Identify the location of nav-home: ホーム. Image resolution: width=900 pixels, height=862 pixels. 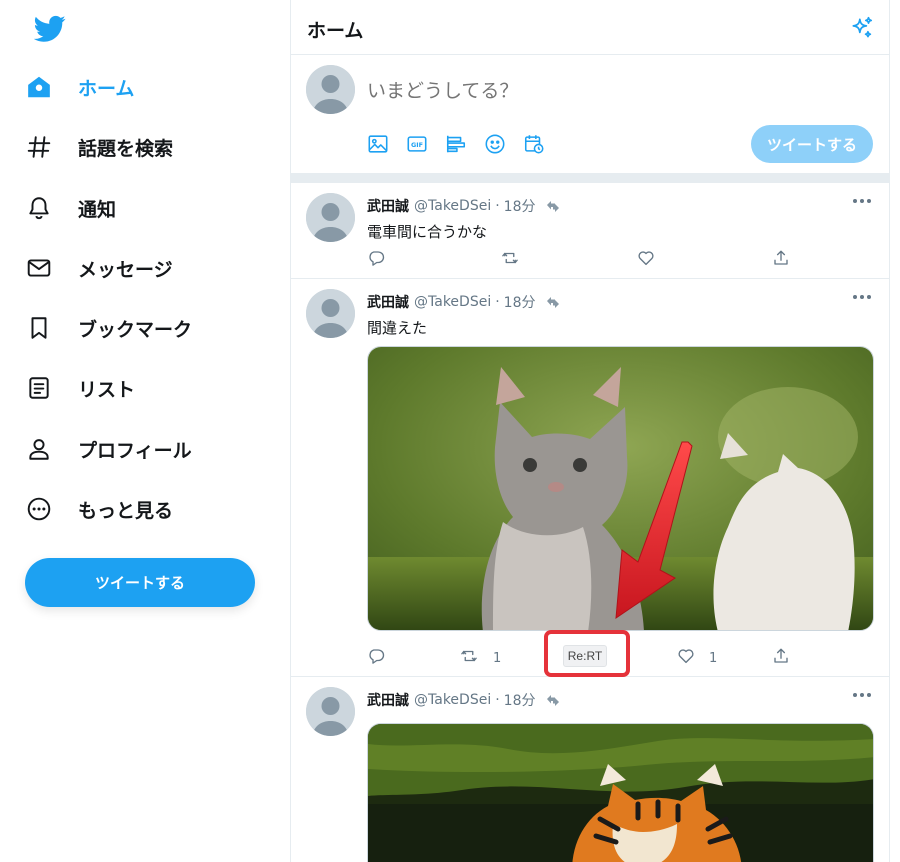
(79, 87).